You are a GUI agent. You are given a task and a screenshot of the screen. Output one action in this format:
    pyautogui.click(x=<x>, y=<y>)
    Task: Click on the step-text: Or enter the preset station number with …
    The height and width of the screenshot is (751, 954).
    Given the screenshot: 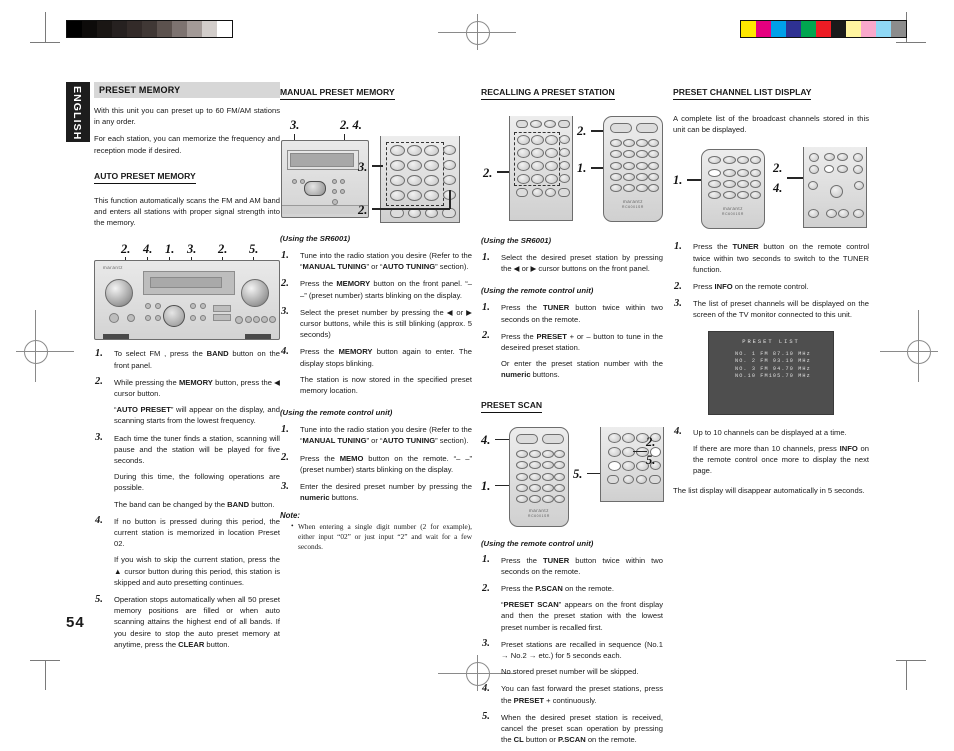 What is the action you would take?
    pyautogui.click(x=582, y=369)
    